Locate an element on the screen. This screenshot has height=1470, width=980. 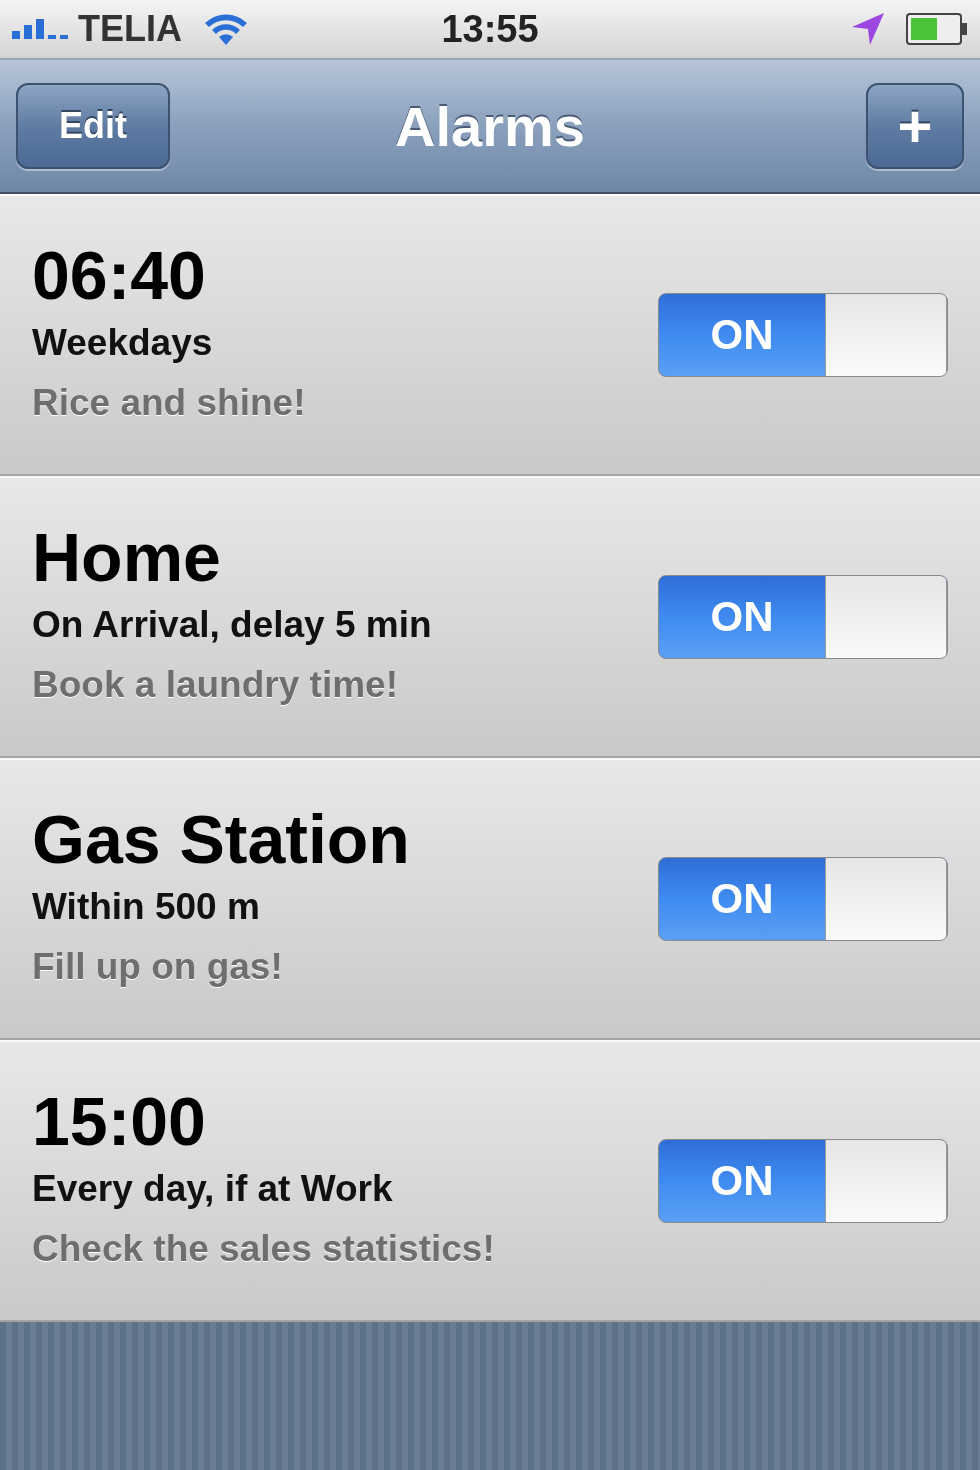
alarm-title: 15:00 is located at coordinates (119, 1121).